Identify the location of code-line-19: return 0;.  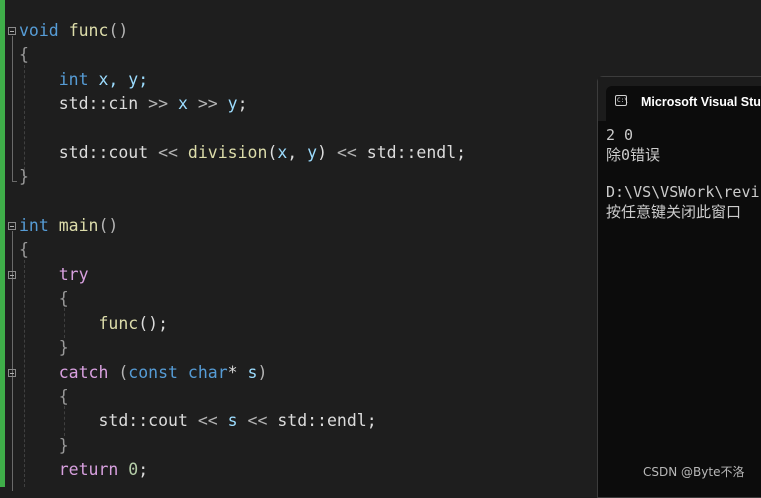
(103, 469).